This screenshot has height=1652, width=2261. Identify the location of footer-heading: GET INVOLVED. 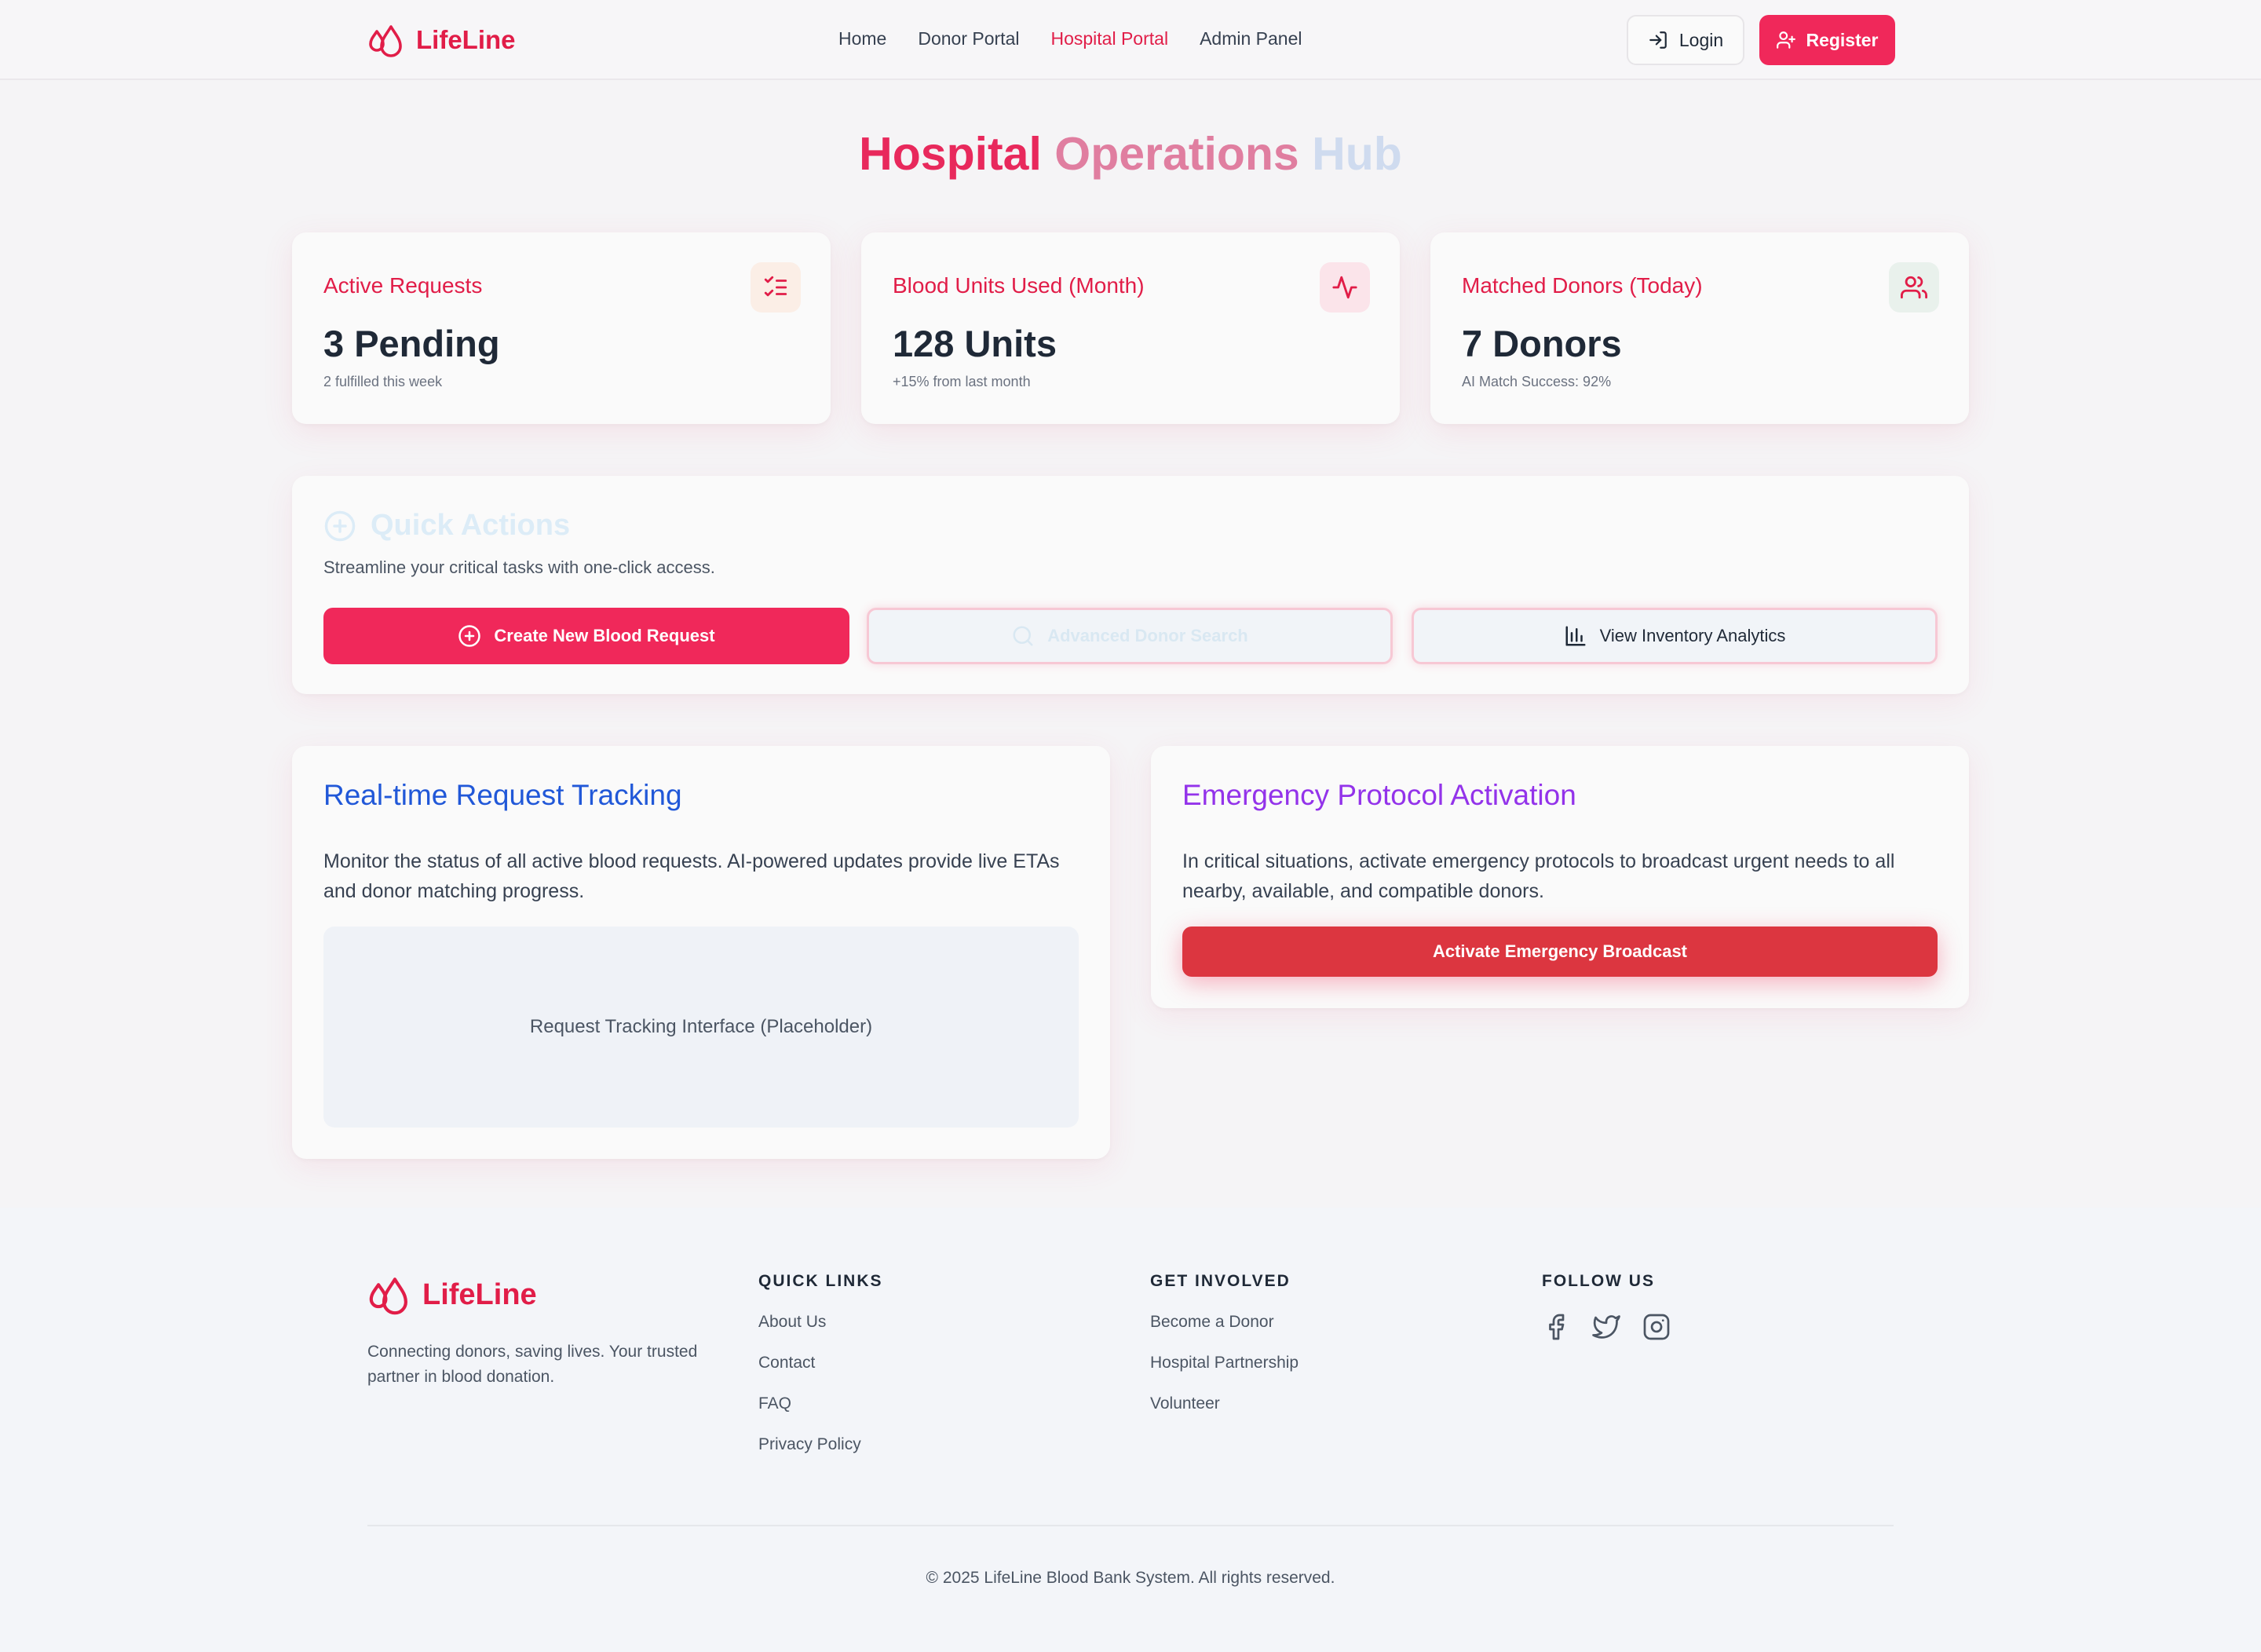
(1220, 1281).